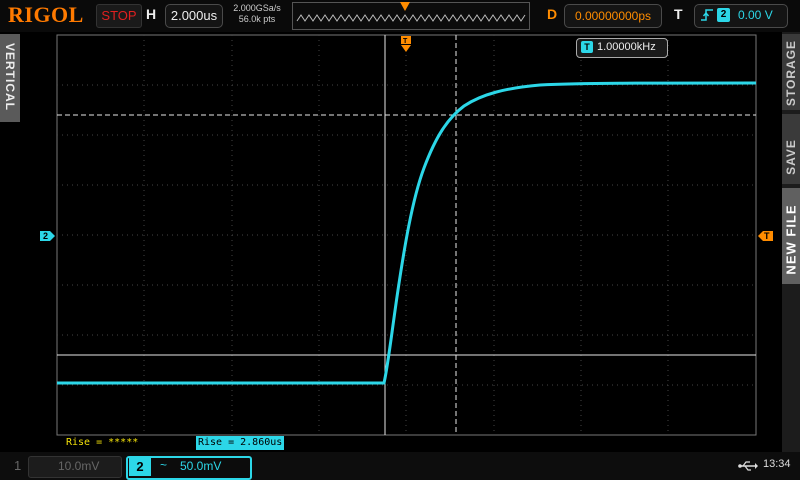  I want to click on frequency-trigger-badge: T, so click(587, 47).